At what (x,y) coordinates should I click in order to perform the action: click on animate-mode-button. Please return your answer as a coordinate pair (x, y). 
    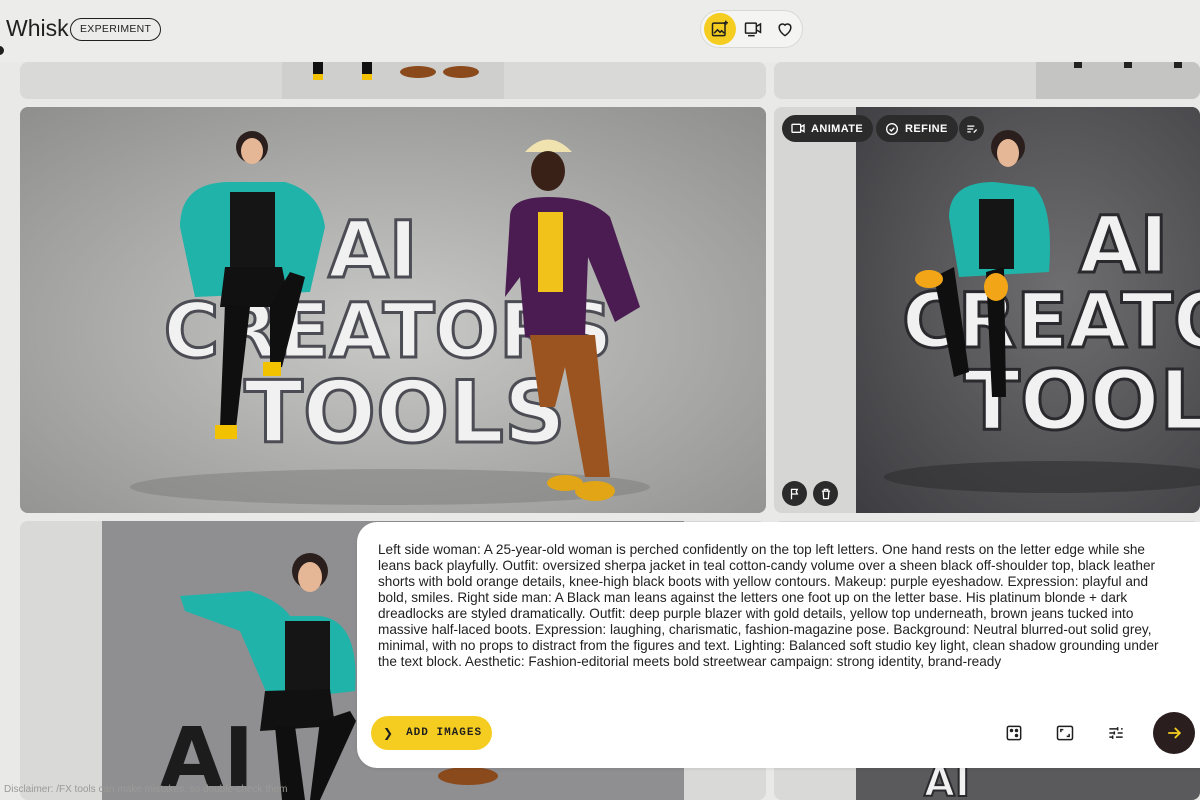
    Looking at the image, I should click on (753, 29).